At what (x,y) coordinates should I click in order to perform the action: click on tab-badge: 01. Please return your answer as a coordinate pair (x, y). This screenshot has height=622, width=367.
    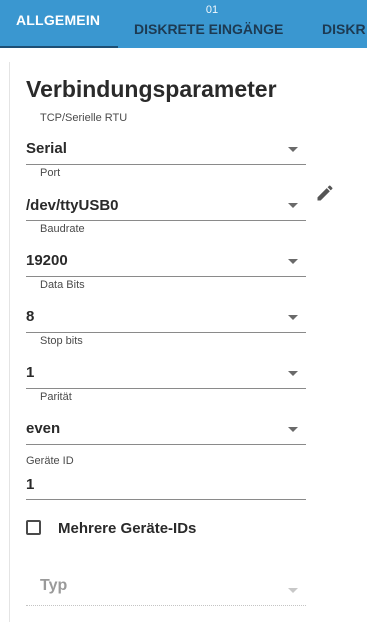
    Looking at the image, I should click on (212, 10).